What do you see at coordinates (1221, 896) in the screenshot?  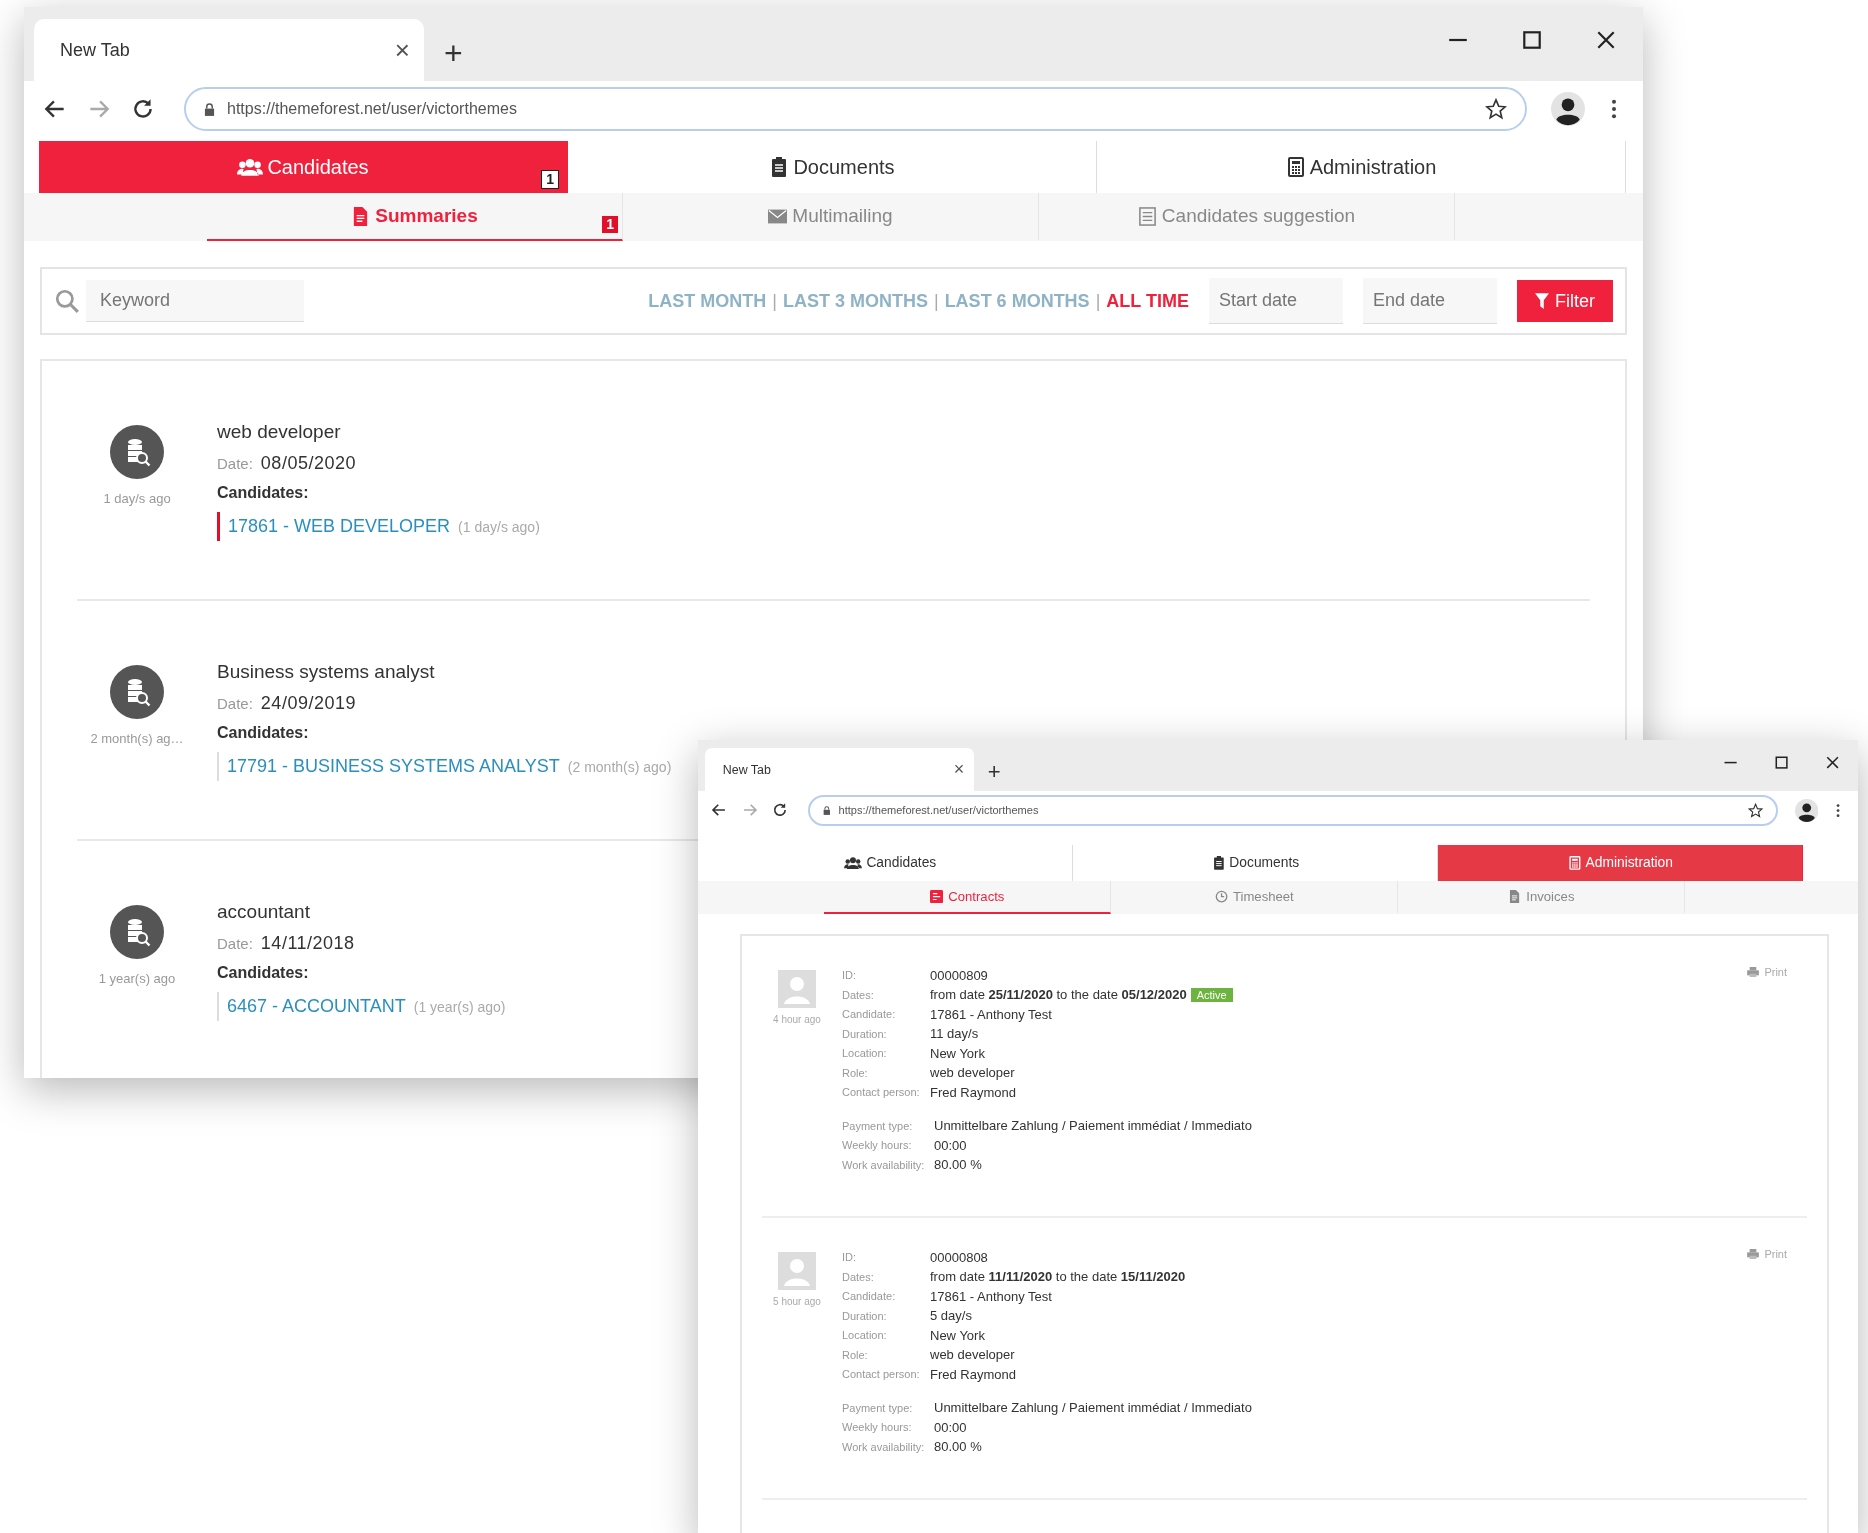 I see `clock-icon` at bounding box center [1221, 896].